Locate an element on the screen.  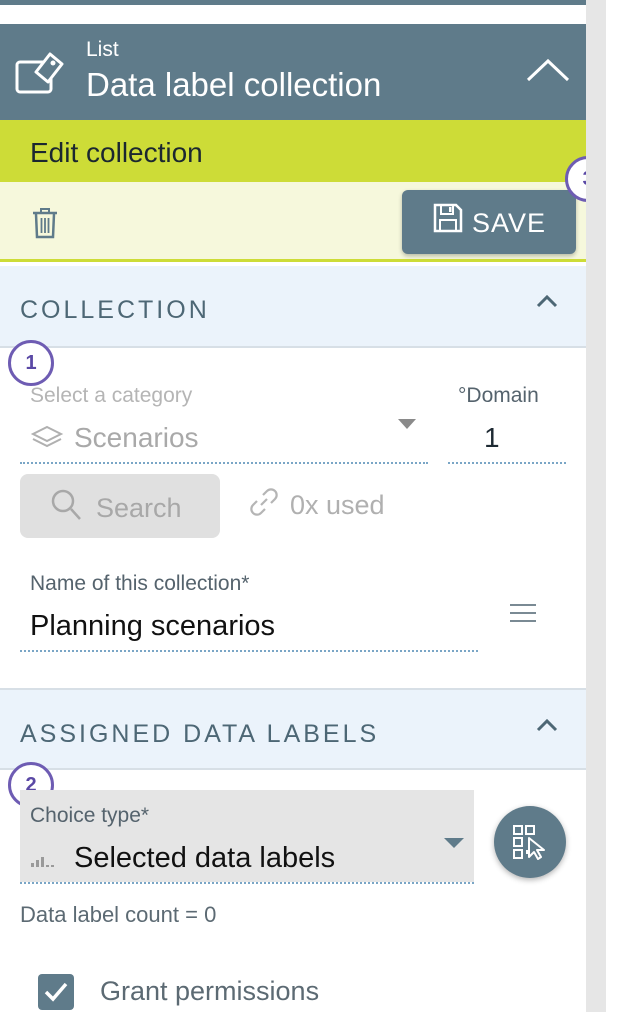
data-label-count: Data label count = 0 is located at coordinates (118, 914).